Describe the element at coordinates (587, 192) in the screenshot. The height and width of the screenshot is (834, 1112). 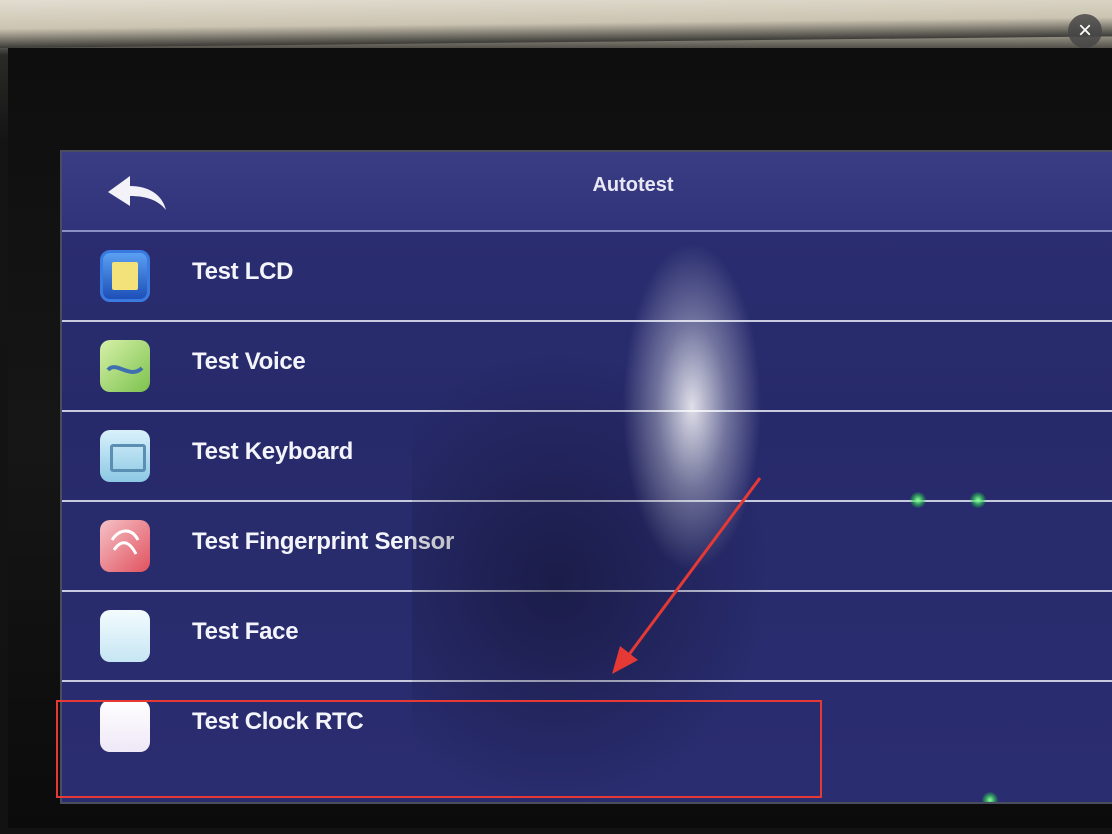
I see `screen-header: Autotest` at that location.